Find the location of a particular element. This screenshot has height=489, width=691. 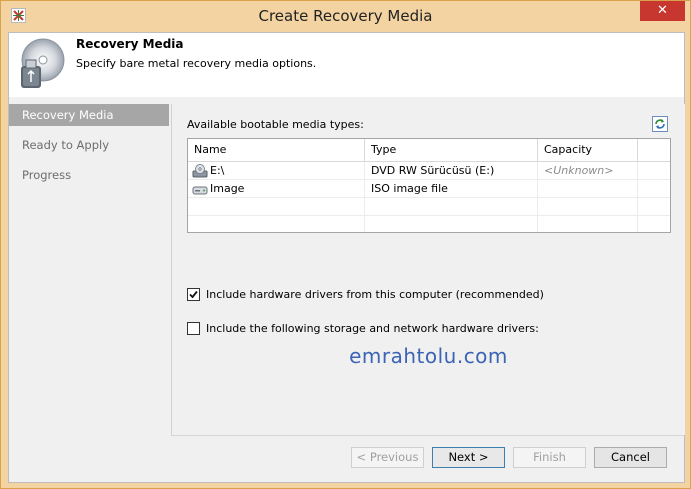

close-button: ✕ is located at coordinates (662, 11).